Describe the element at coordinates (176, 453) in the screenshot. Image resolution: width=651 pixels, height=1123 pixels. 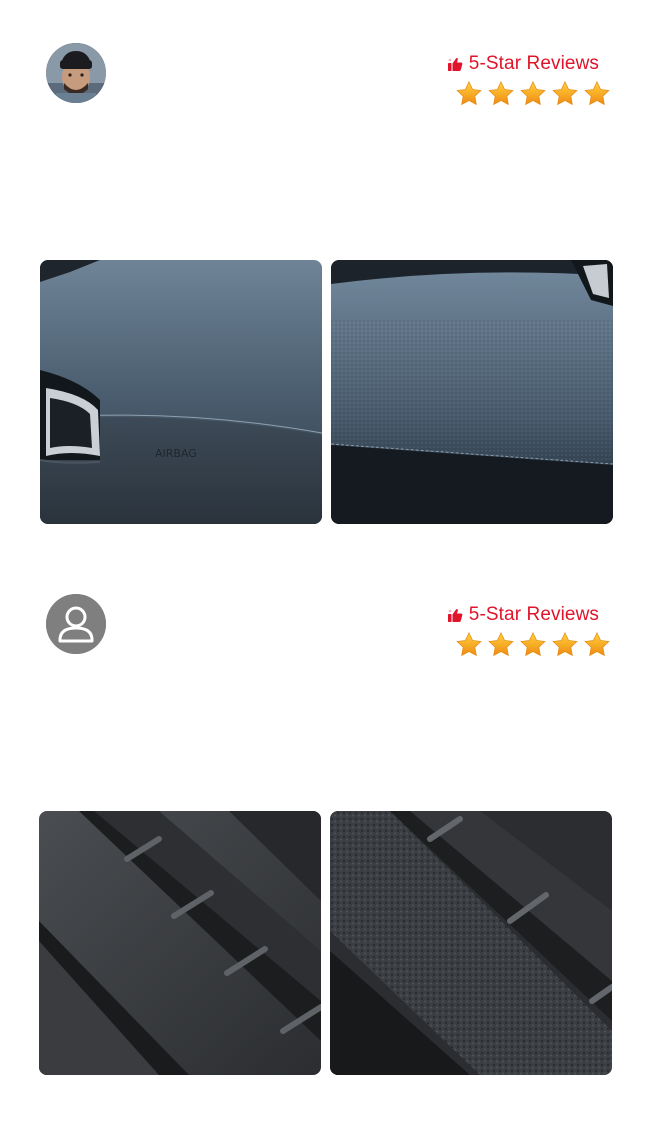
I see `airbag-imprint: AIRBAG` at that location.